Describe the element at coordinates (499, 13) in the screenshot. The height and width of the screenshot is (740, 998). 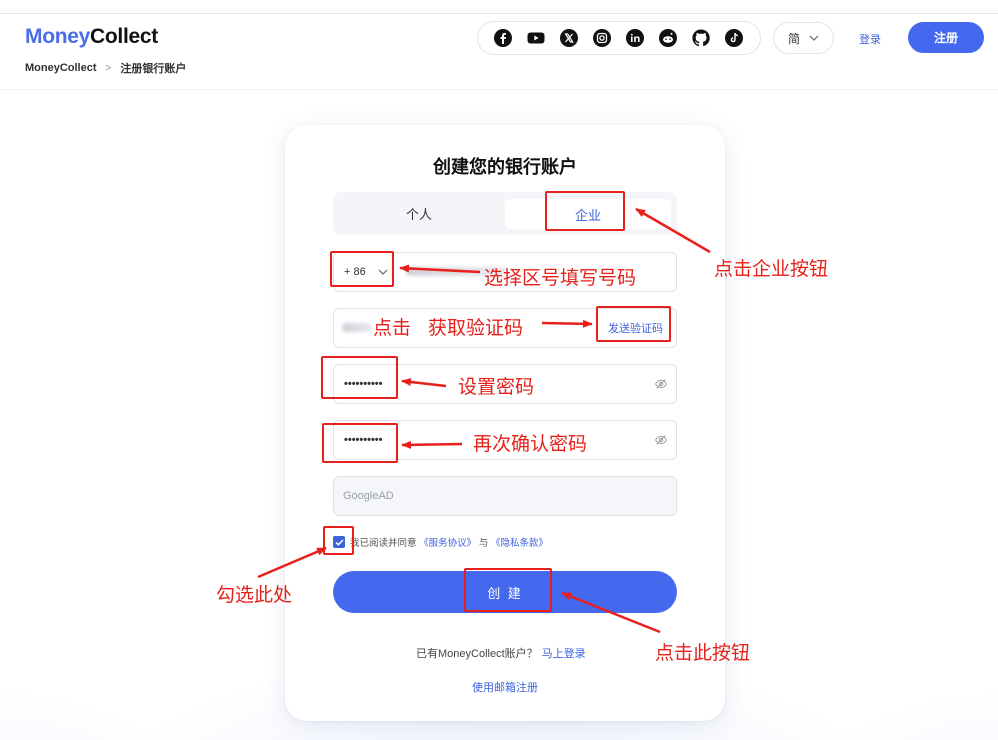
I see `top-rule` at that location.